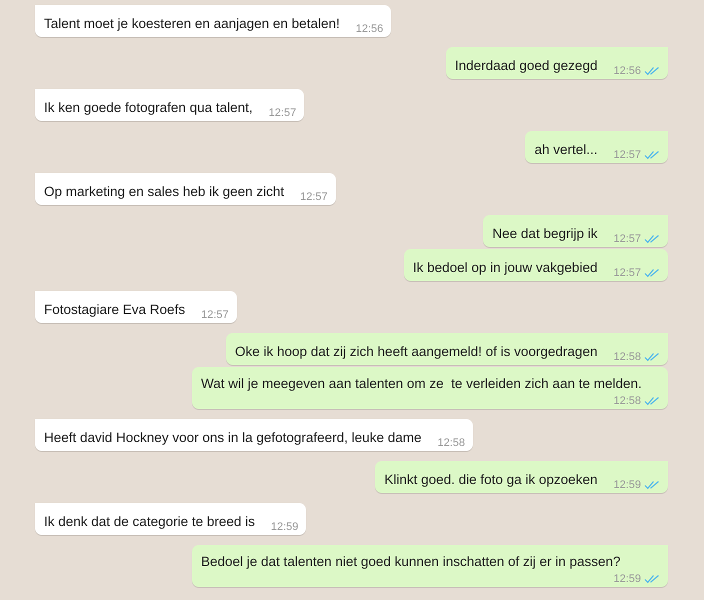 This screenshot has width=704, height=600. Describe the element at coordinates (545, 234) in the screenshot. I see `message-text: Nee dat begrijp ik` at that location.